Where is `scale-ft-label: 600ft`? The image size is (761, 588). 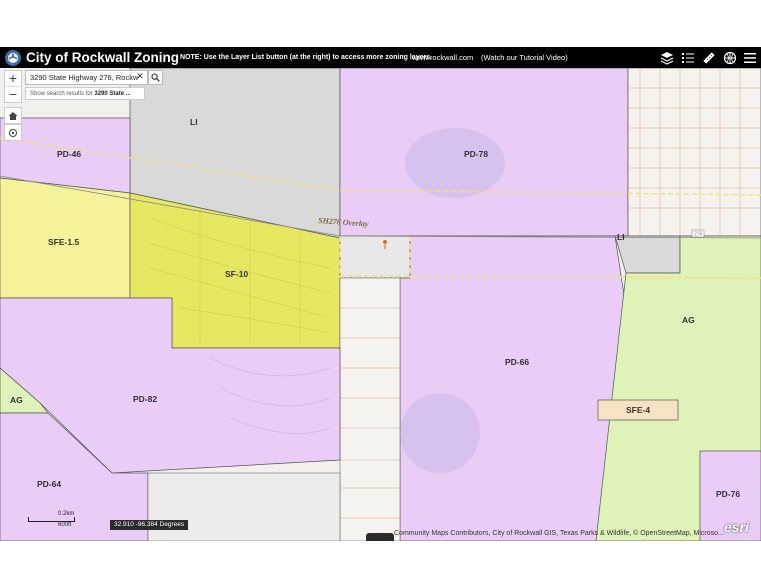 scale-ft-label: 600ft is located at coordinates (65, 525).